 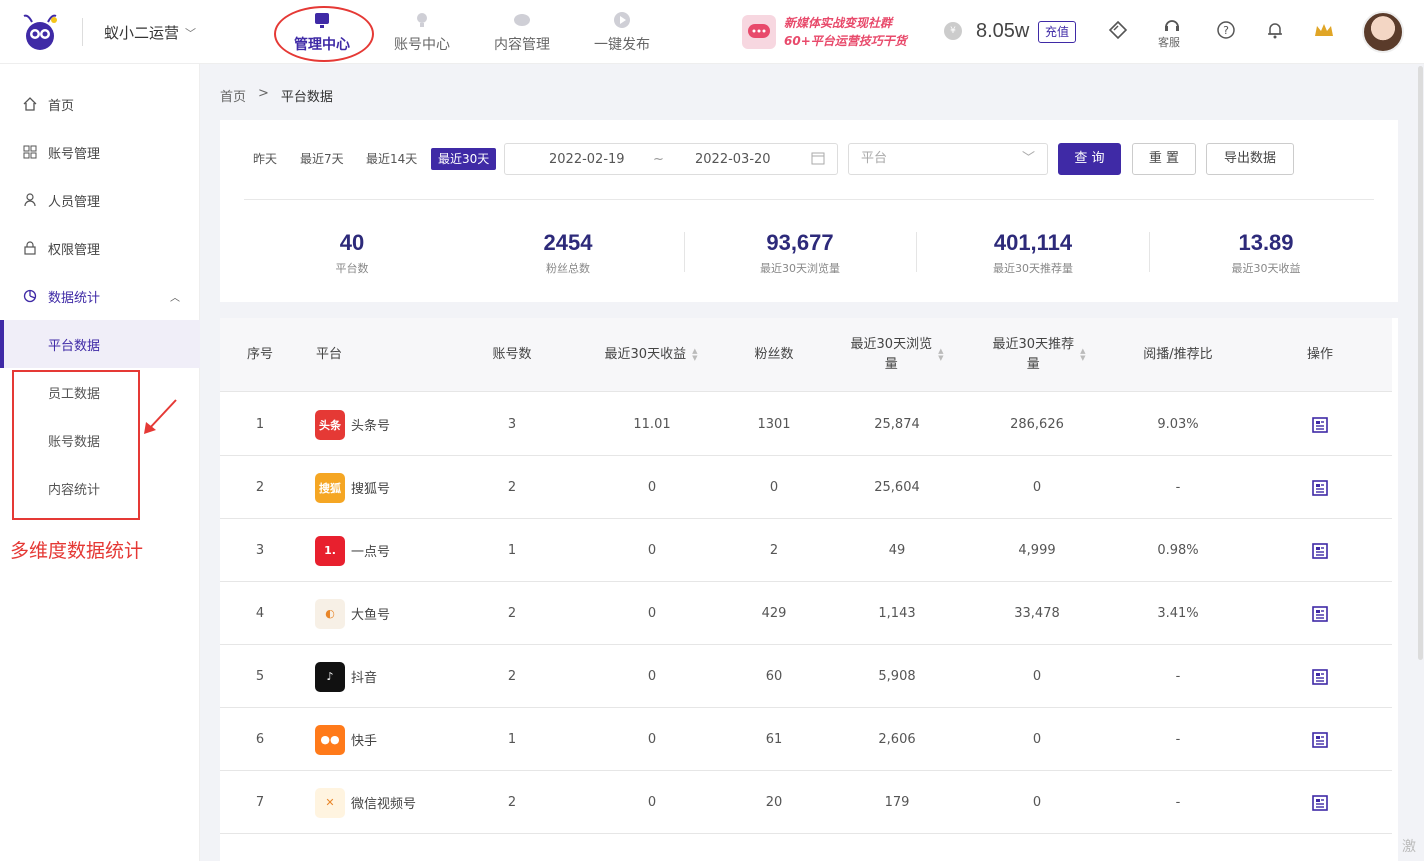 I want to click on range-tab-yesterday: 昨天, so click(x=265, y=159).